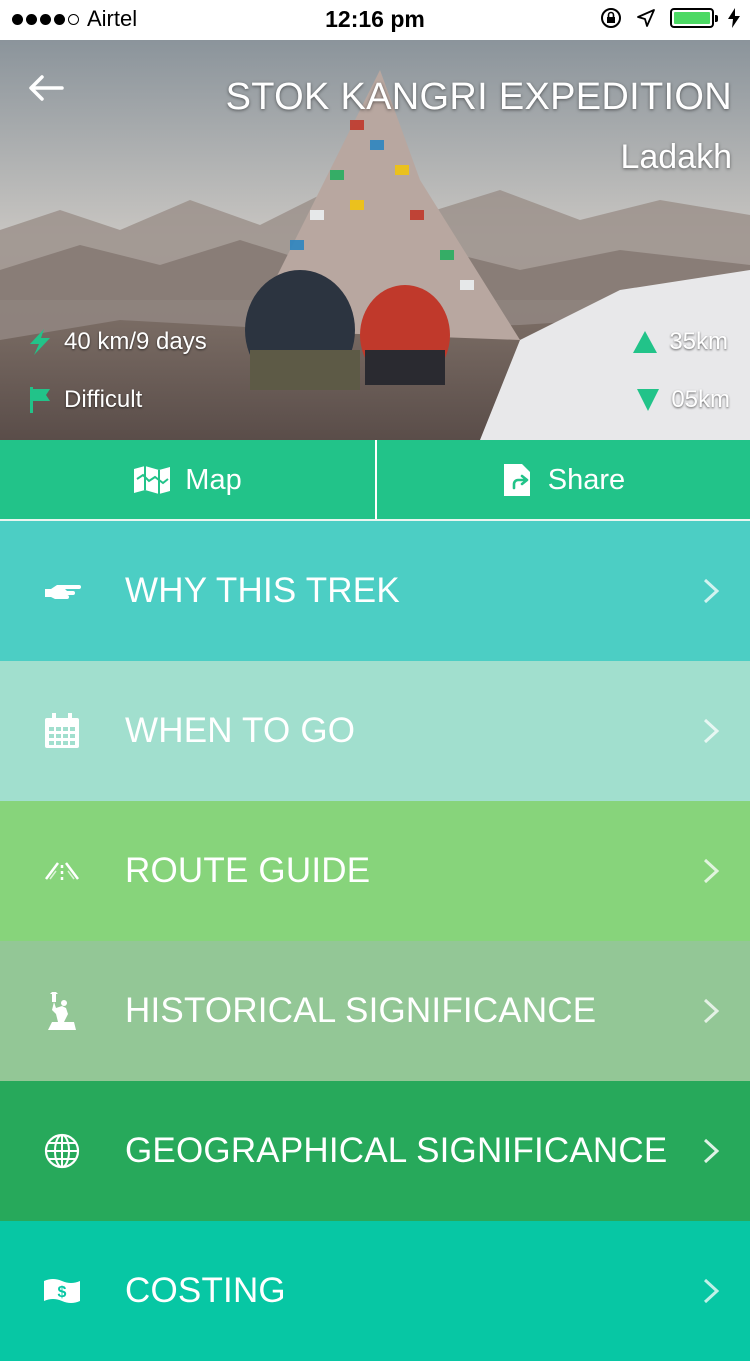  Describe the element at coordinates (240, 730) in the screenshot. I see `menu-item-label: WHEN TO GO` at that location.